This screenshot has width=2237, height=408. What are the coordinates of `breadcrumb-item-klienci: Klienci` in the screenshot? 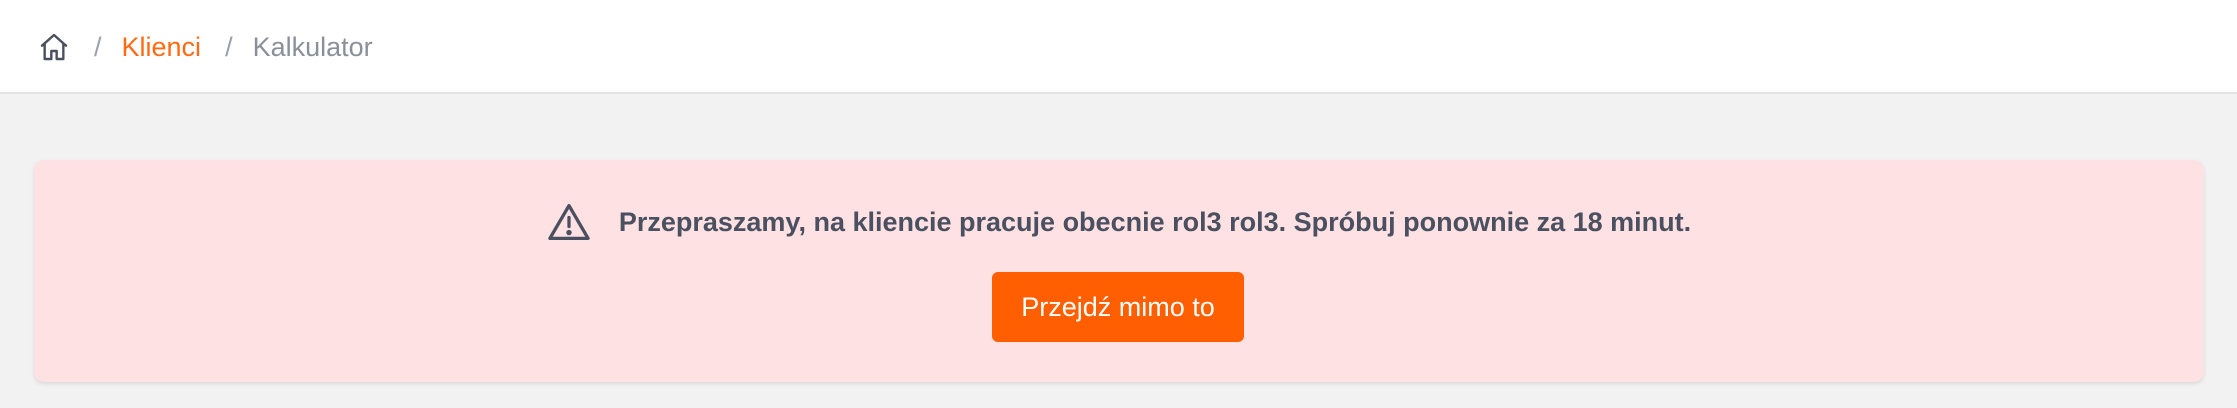 It's located at (162, 47).